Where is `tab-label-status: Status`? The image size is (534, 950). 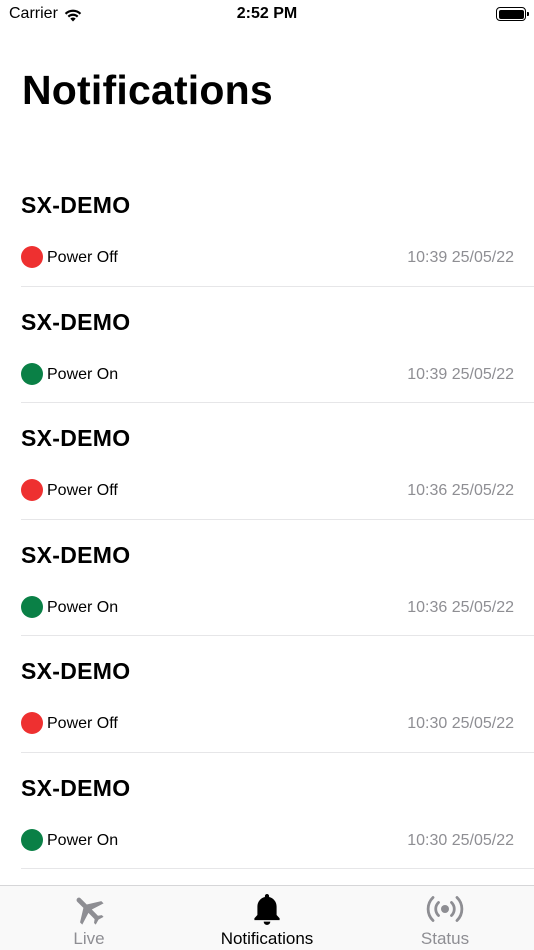 tab-label-status: Status is located at coordinates (445, 938).